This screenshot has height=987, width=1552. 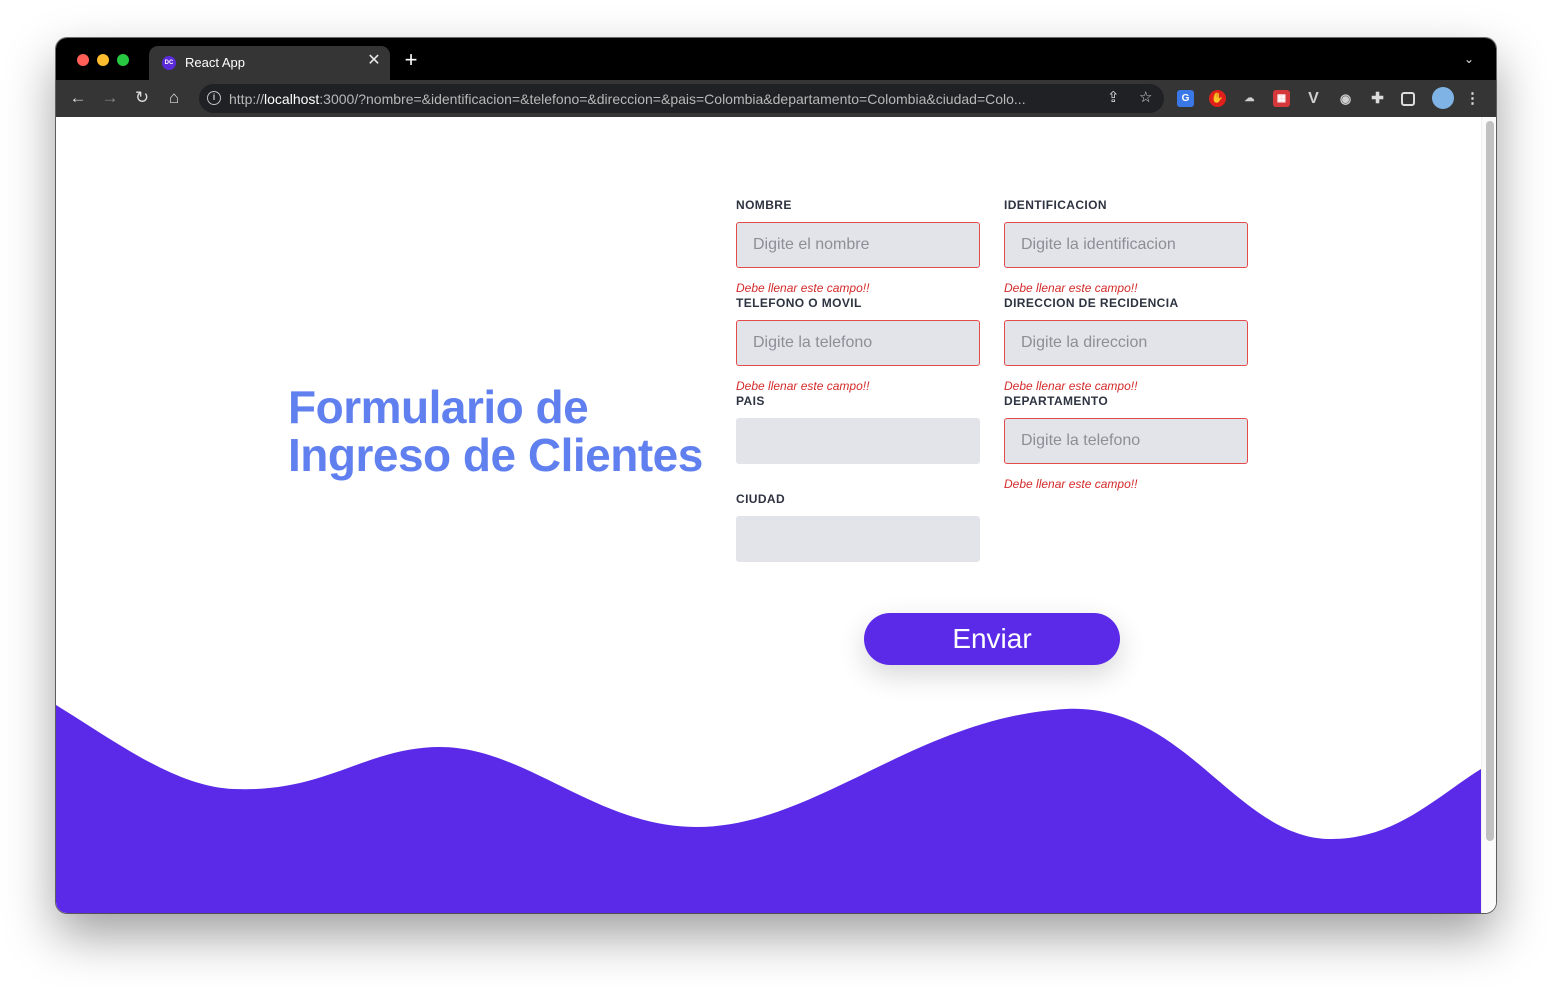 What do you see at coordinates (799, 303) in the screenshot?
I see `telefono-label: TELEFONO O MOVIL` at bounding box center [799, 303].